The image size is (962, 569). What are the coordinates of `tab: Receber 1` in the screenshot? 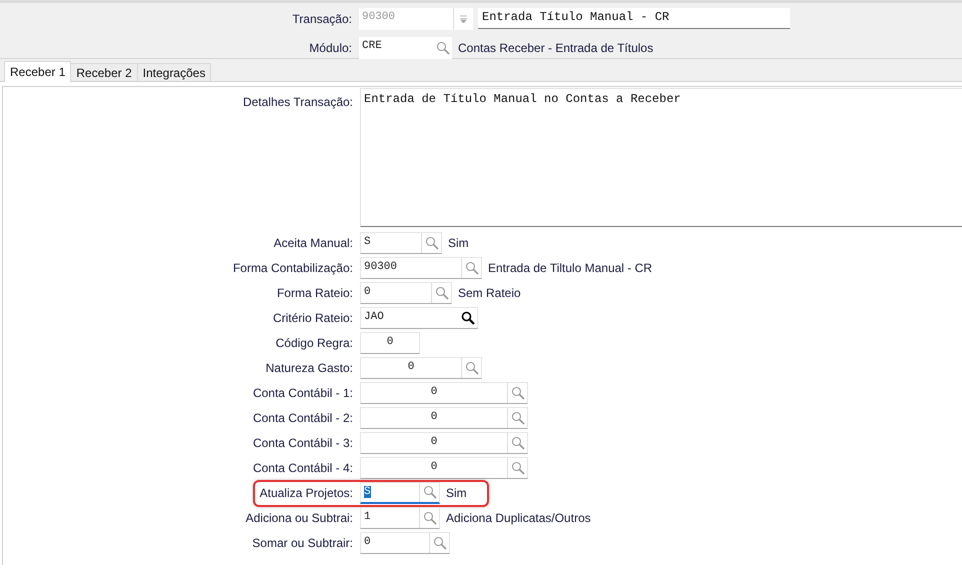 It's located at (38, 71).